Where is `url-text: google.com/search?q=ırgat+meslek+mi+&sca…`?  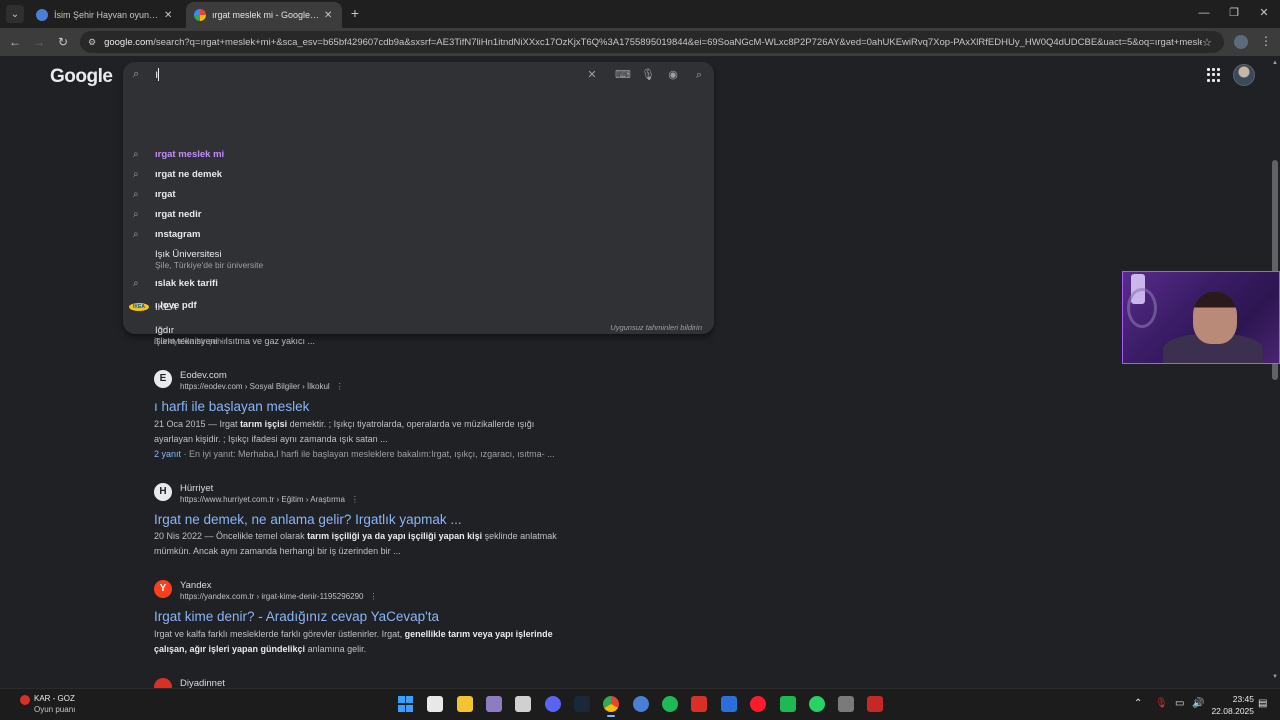
url-text: google.com/search?q=ırgat+meslek+mi+&sca… is located at coordinates (653, 42).